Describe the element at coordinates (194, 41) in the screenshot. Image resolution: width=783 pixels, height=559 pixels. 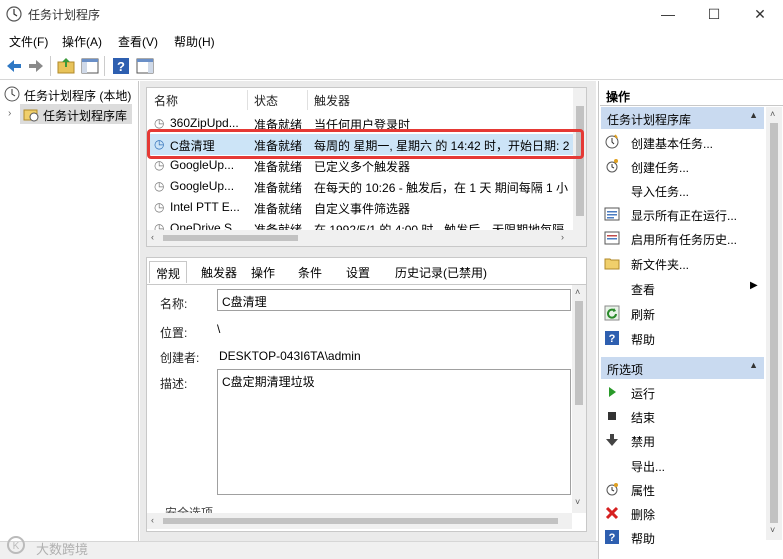
I see `menu-help: 帮助(H)` at that location.